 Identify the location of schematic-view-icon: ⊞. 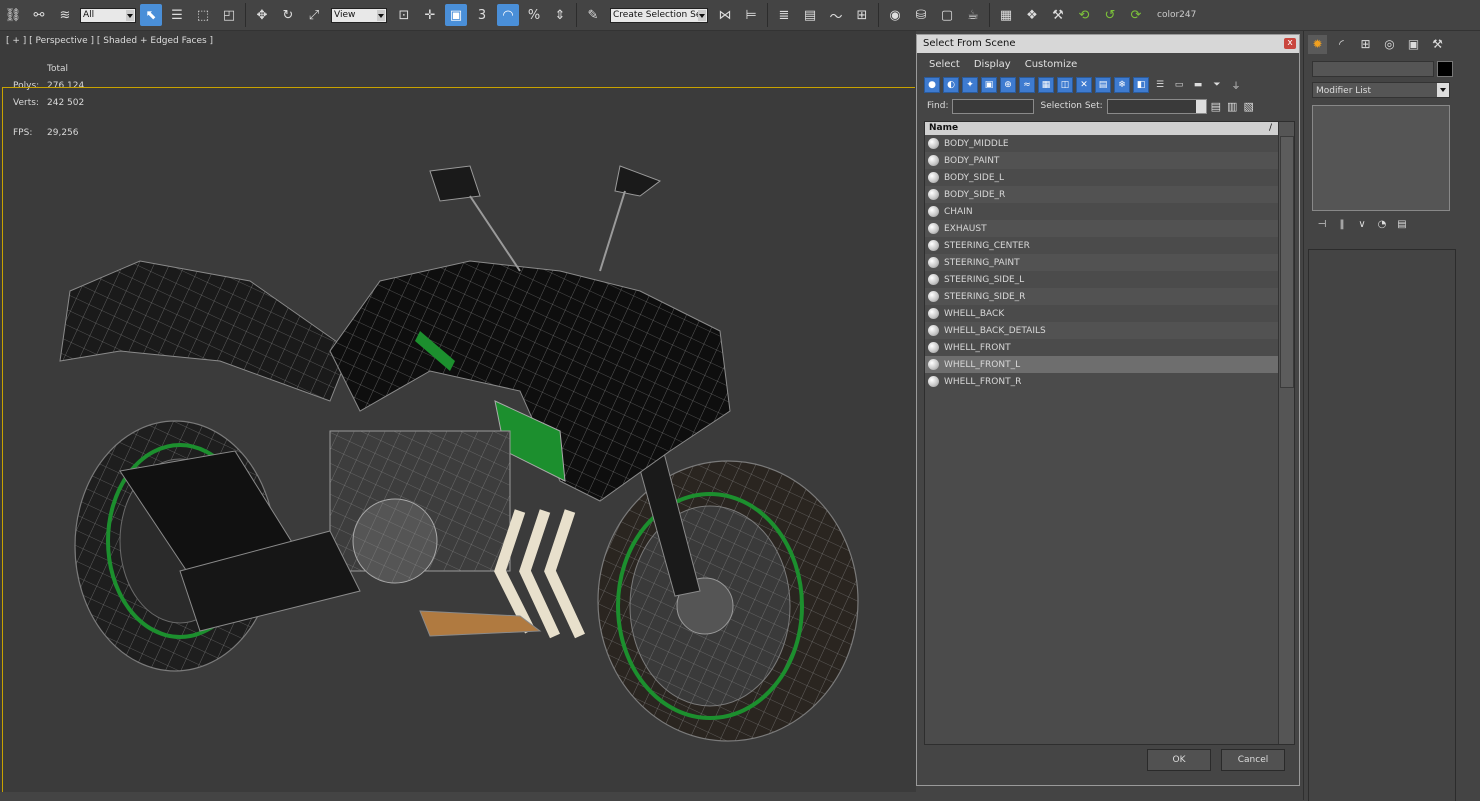
(862, 15).